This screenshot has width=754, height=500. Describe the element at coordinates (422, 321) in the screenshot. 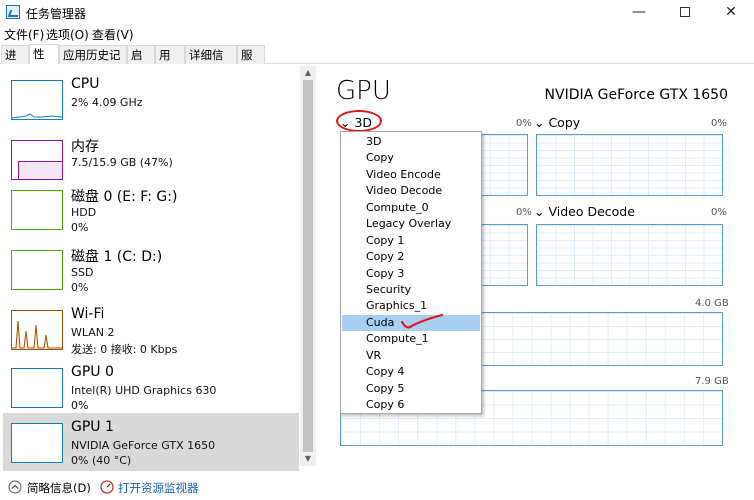

I see `annotation-checkmark-icon` at that location.